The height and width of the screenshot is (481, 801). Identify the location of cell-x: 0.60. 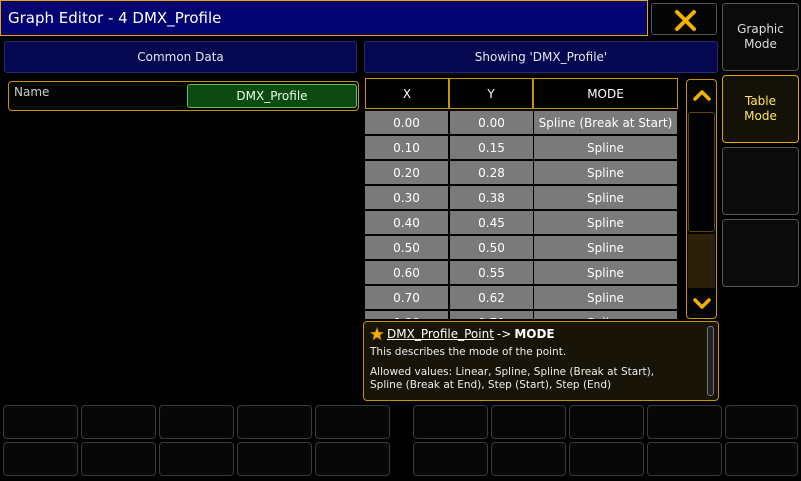
(406, 272).